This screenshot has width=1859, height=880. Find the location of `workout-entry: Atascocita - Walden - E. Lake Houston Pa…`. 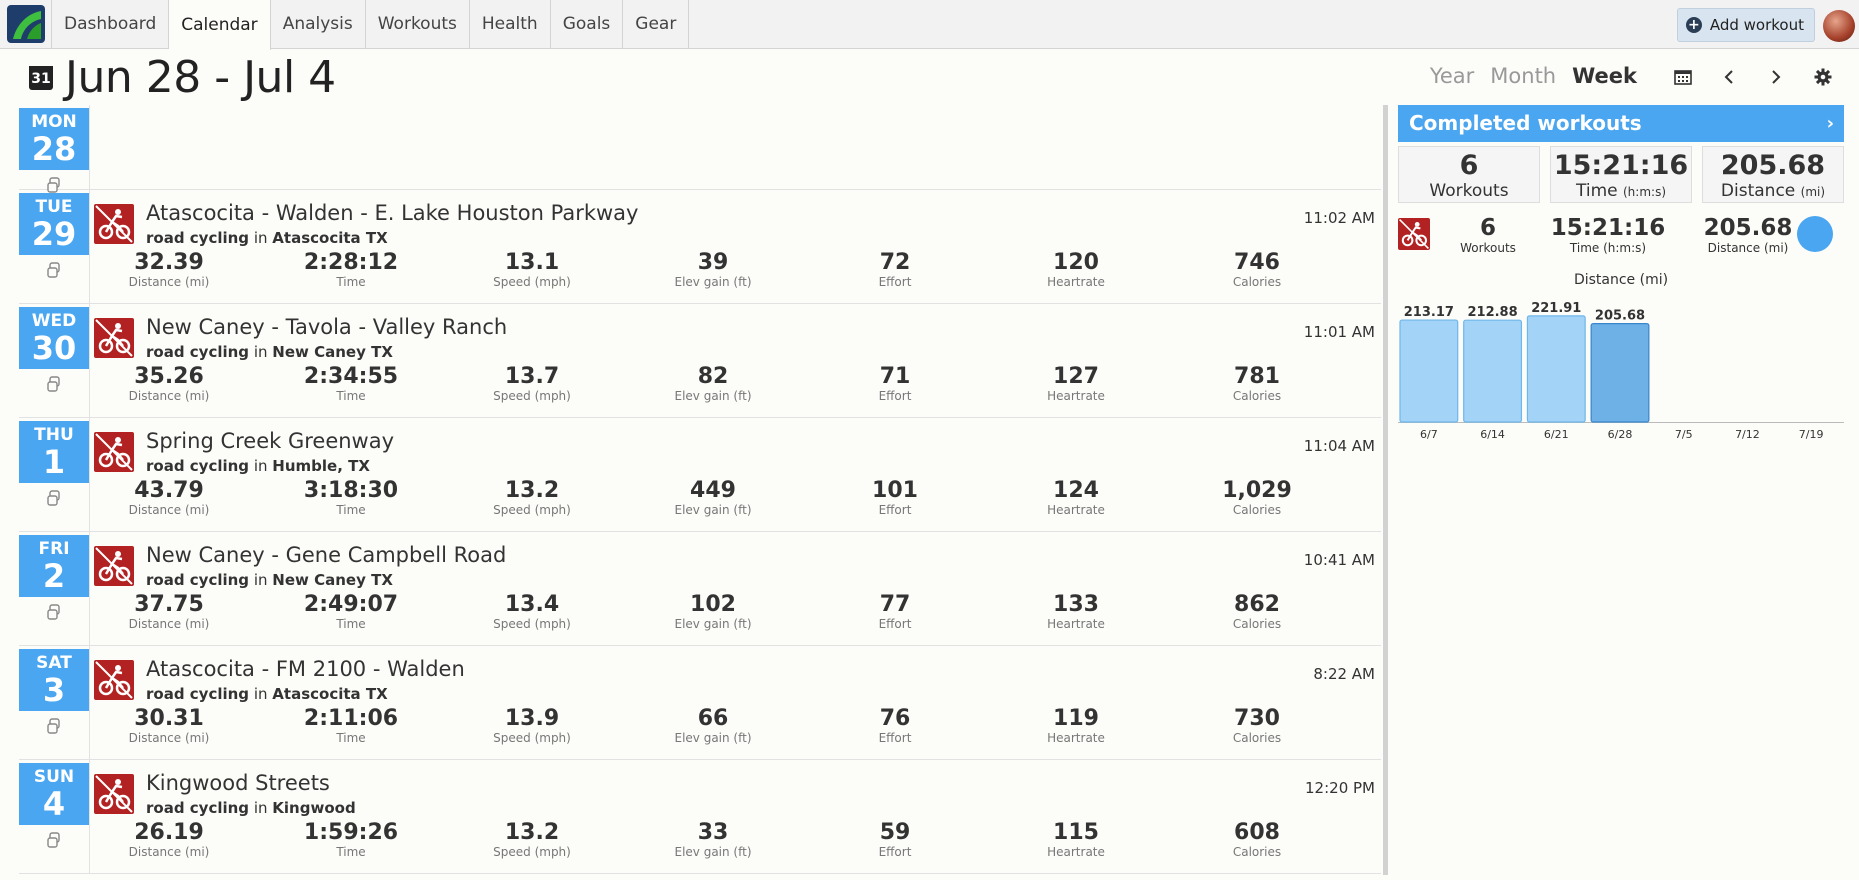

workout-entry: Atascocita - Walden - E. Lake Houston Pa… is located at coordinates (737, 246).